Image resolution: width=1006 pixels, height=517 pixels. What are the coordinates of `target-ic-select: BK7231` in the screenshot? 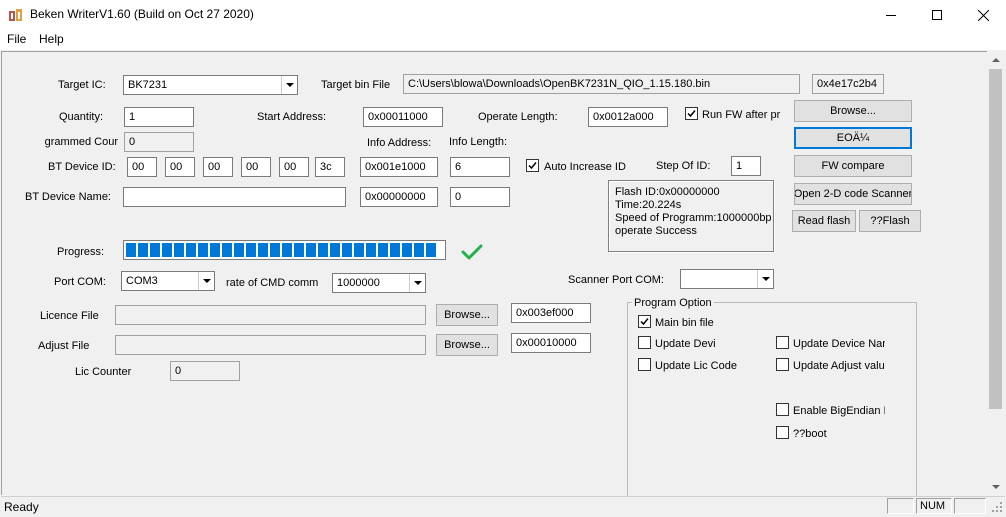 It's located at (210, 85).